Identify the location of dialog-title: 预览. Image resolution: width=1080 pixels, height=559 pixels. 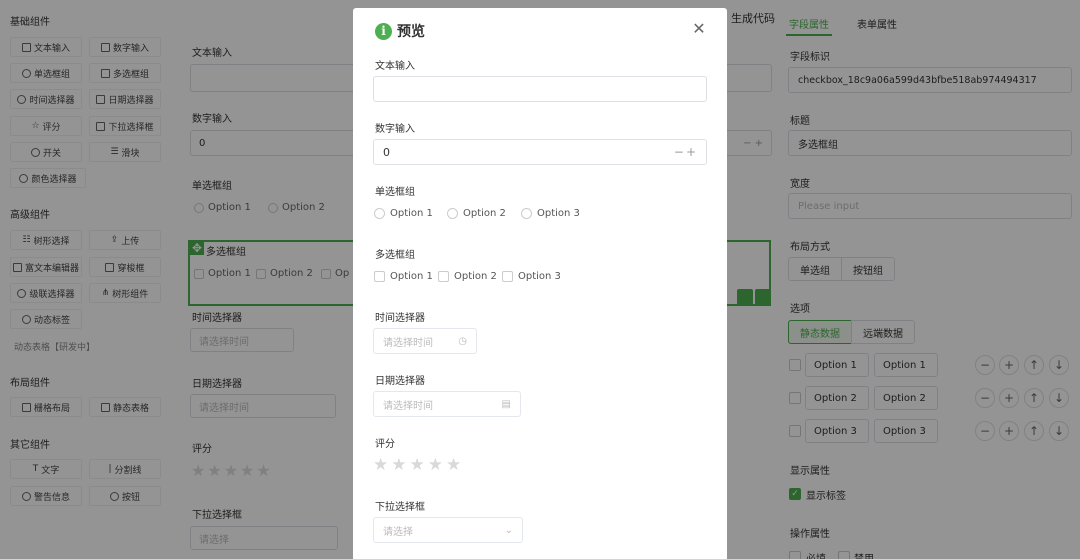
(411, 32).